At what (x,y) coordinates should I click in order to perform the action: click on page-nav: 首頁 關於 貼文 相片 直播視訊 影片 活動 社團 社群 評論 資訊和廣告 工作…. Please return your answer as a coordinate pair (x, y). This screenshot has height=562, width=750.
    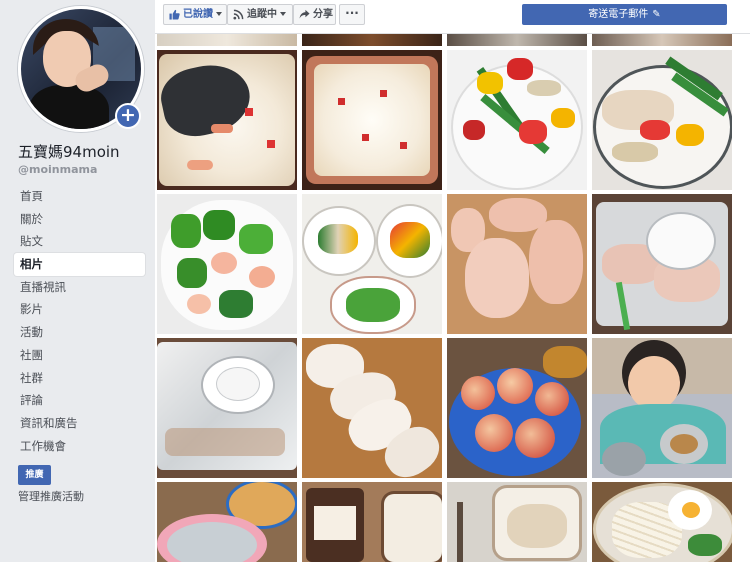
    Looking at the image, I should click on (79, 321).